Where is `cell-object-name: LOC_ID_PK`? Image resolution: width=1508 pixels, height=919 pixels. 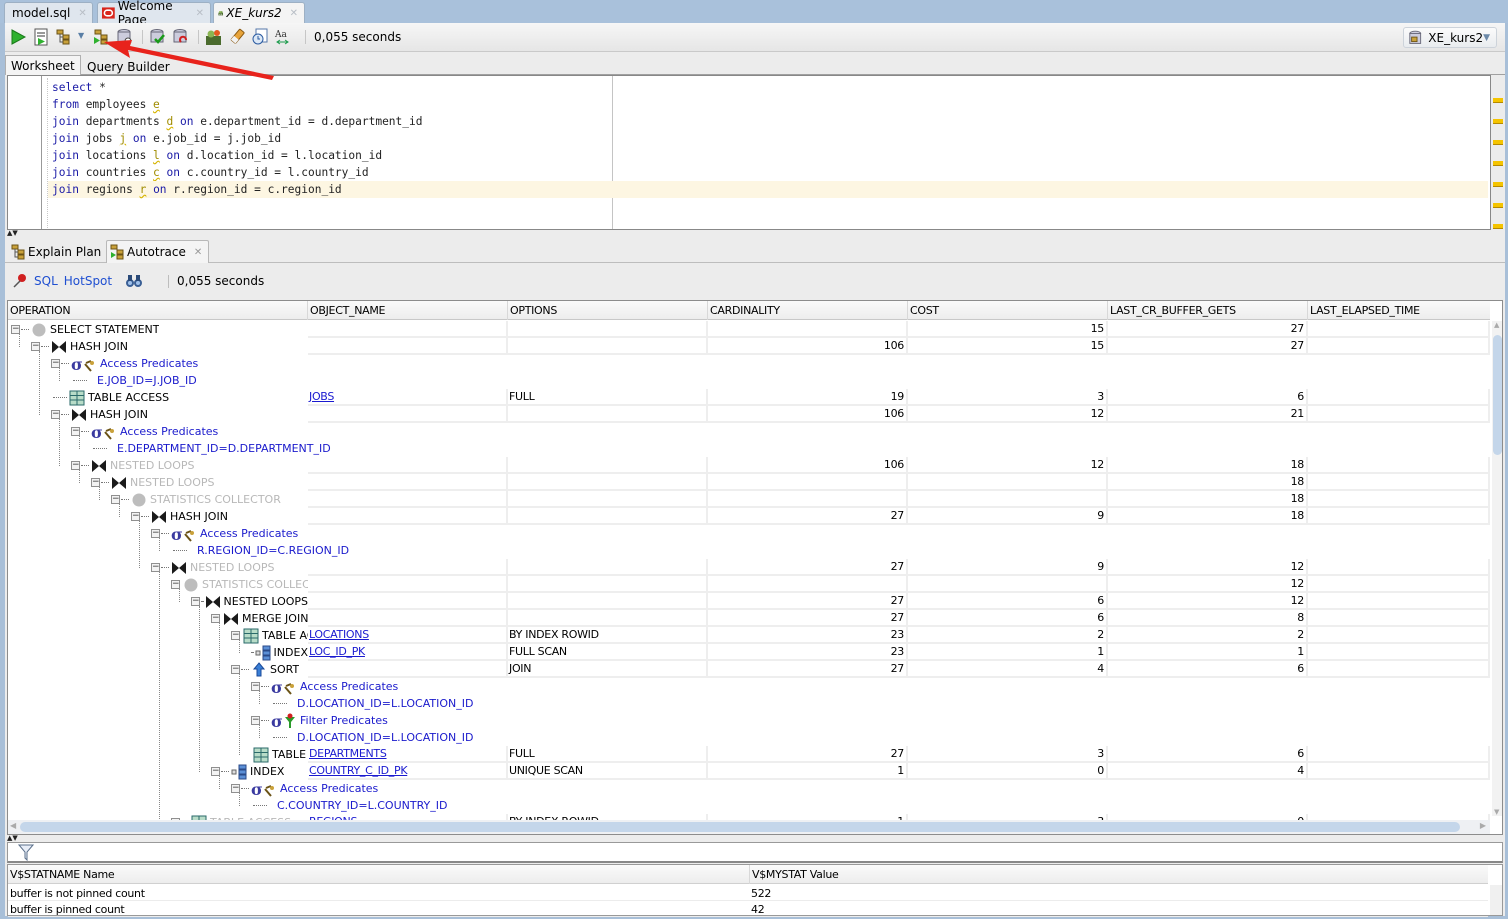 cell-object-name: LOC_ID_PK is located at coordinates (408, 652).